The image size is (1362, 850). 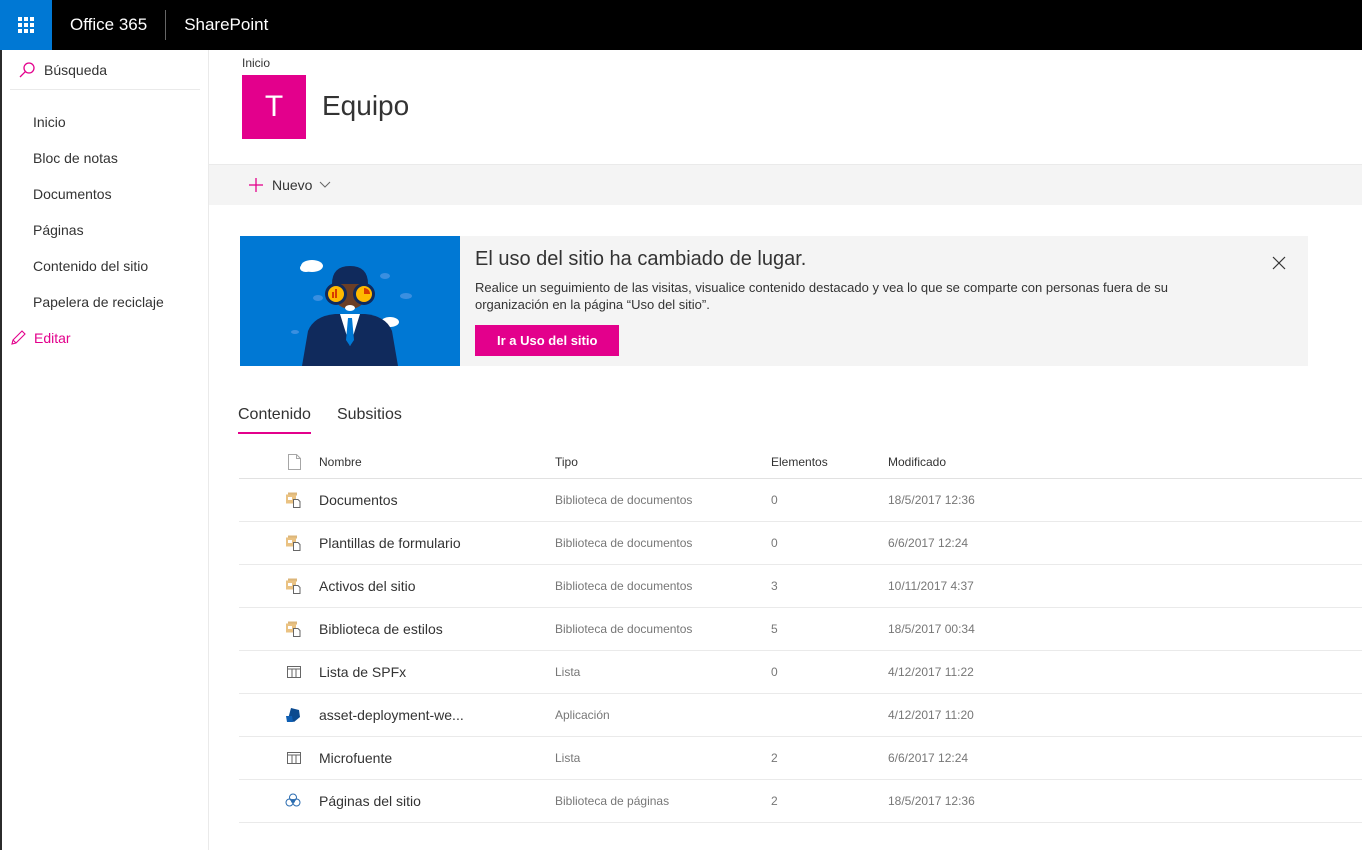 I want to click on search-icon, so click(x=27, y=69).